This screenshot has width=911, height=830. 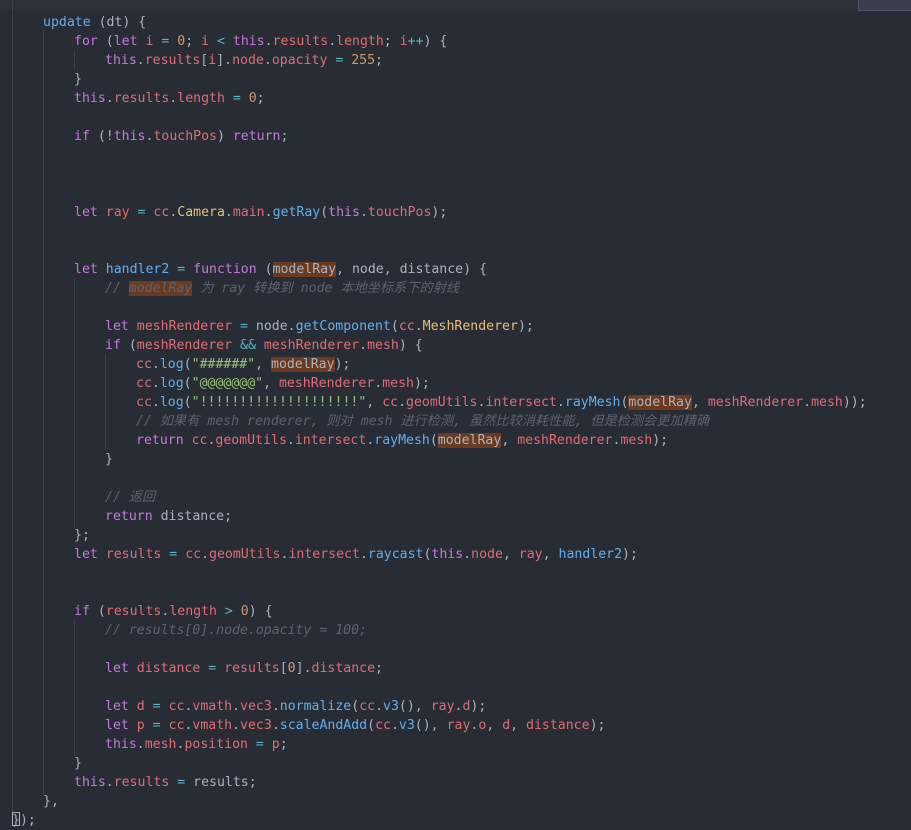 I want to click on code-line: this.results = results;, so click(x=165, y=782).